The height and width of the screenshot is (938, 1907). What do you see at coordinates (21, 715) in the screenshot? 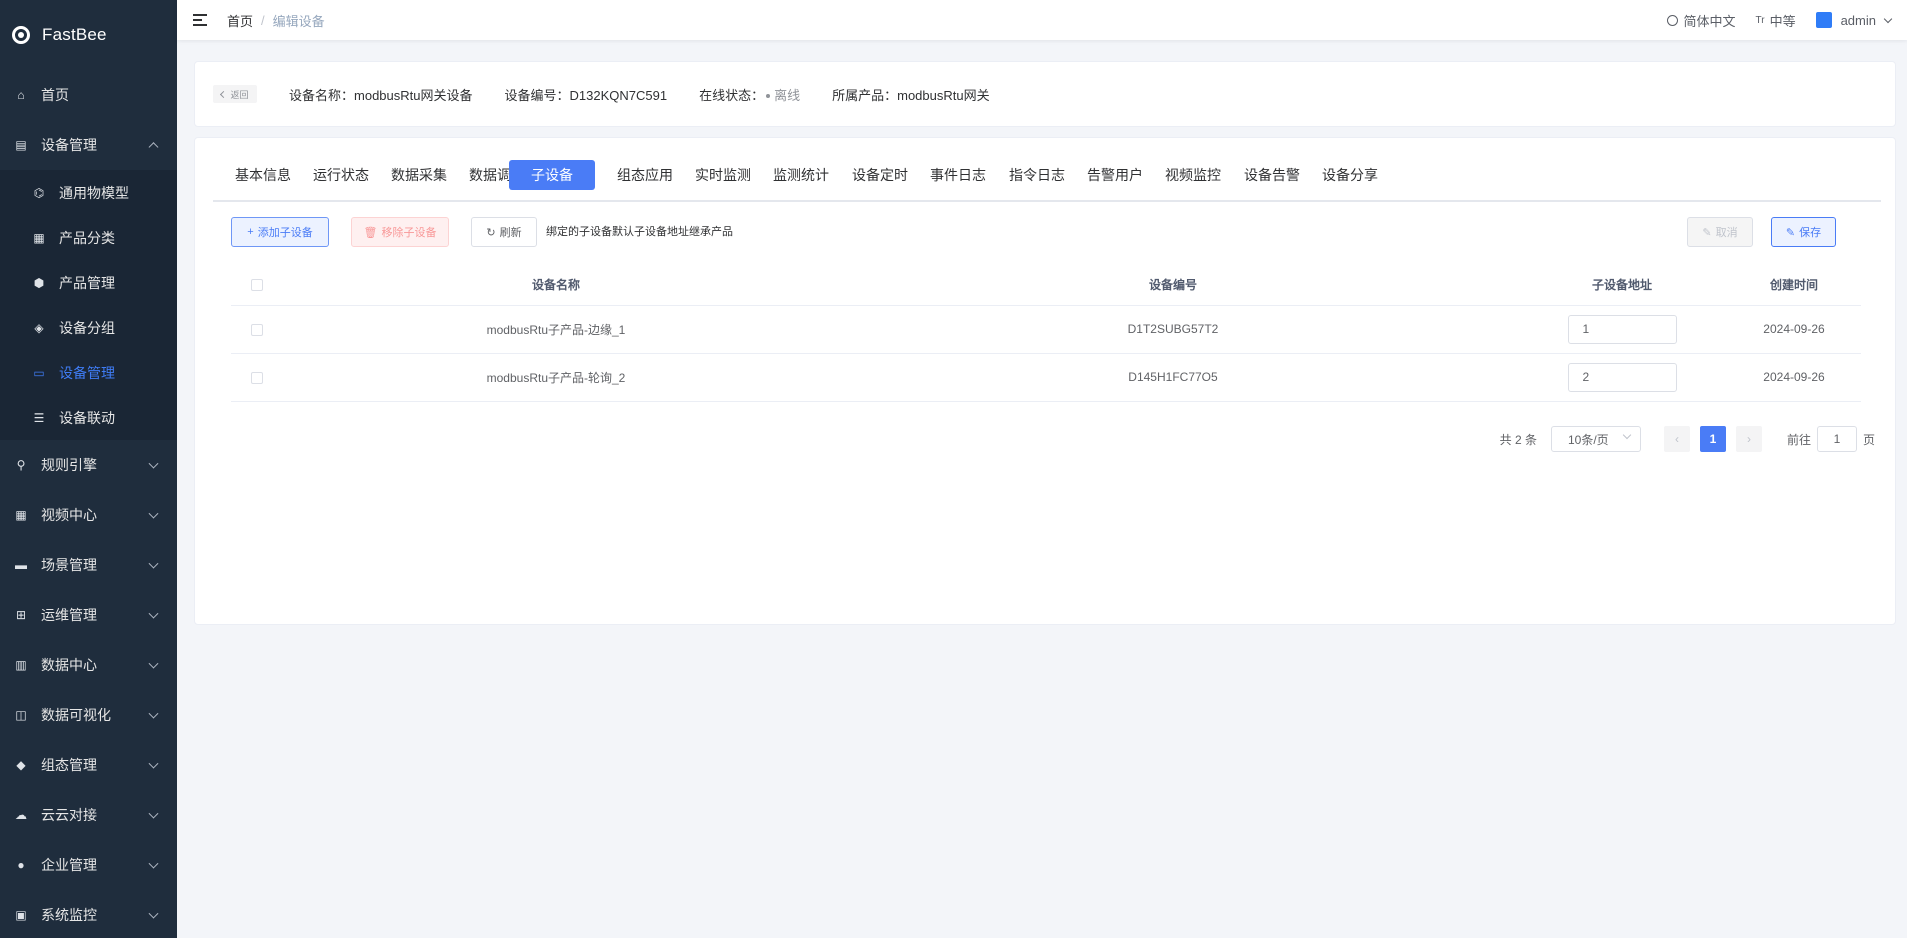
I see `visual-icon: ◫` at bounding box center [21, 715].